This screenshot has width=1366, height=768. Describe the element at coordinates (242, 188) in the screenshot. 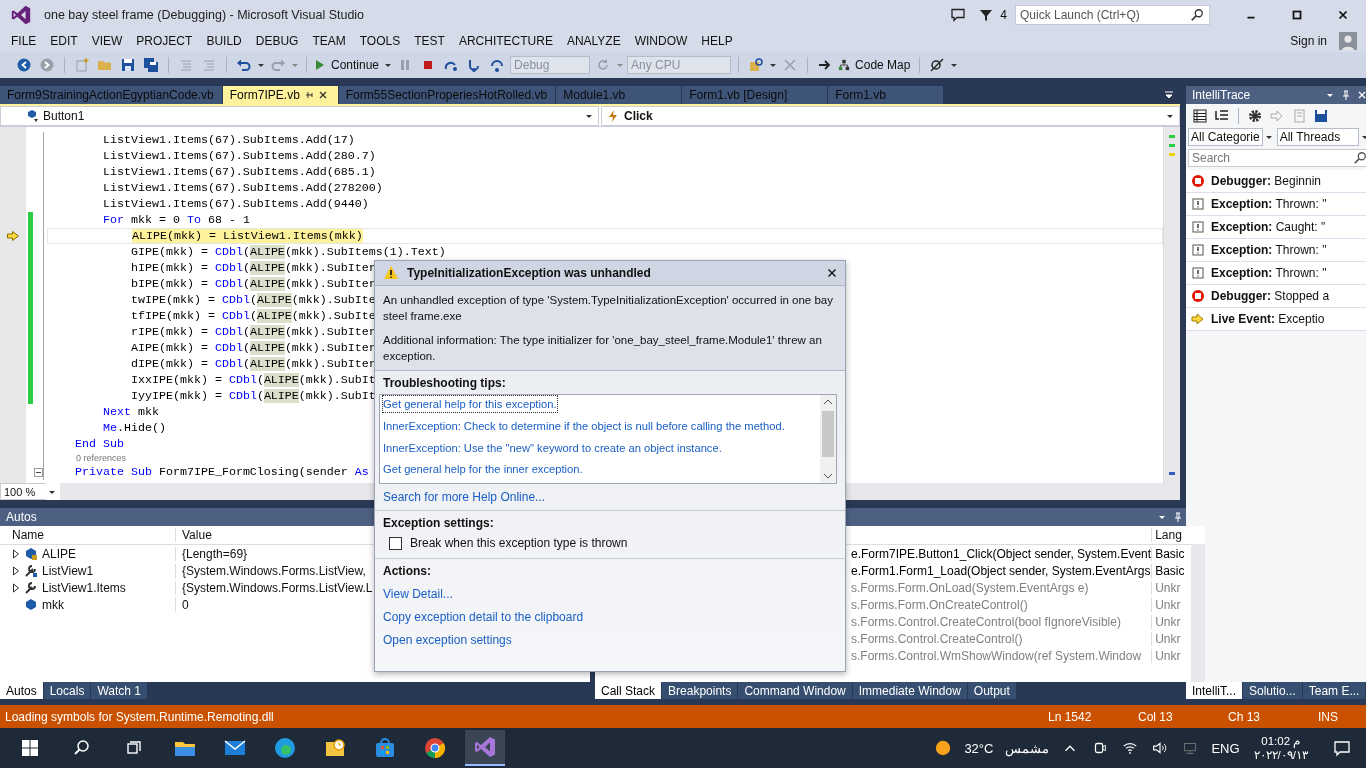

I see `code-line: ListView1.Items(67).SubItems.Add(278200)` at that location.